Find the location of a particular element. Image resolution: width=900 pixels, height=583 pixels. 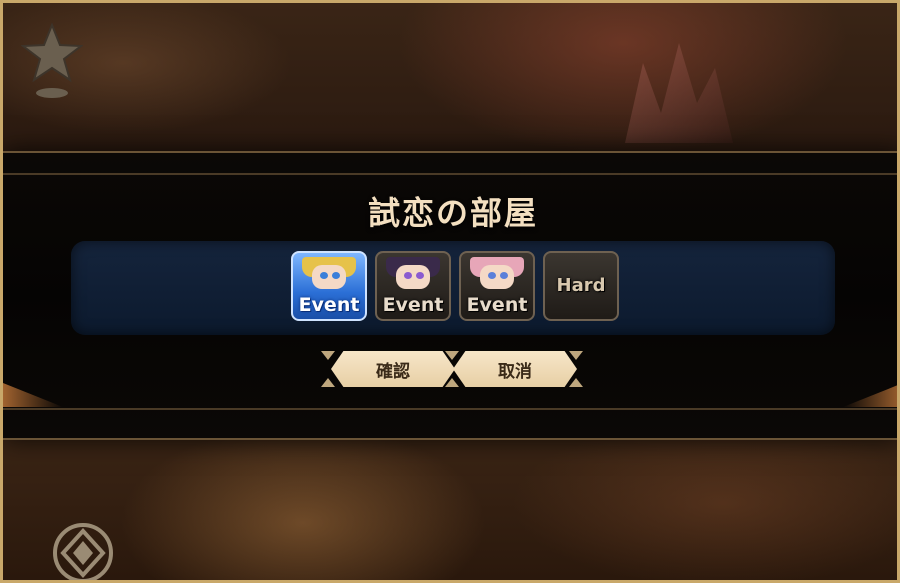

menu-emblem-button is located at coordinates (83, 550).